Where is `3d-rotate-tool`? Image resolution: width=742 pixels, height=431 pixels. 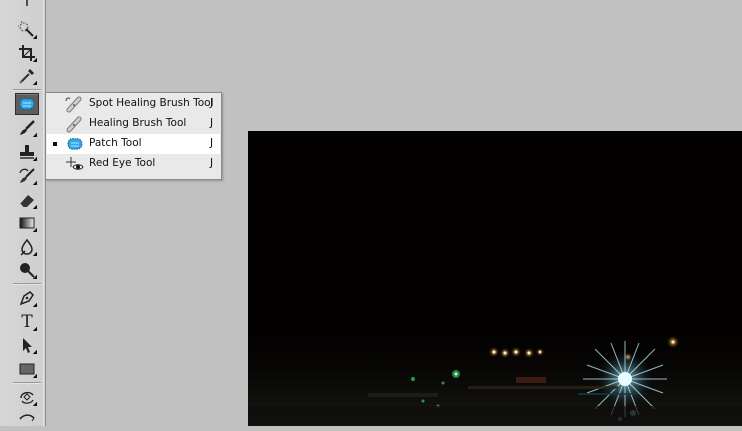 3d-rotate-tool is located at coordinates (27, 397).